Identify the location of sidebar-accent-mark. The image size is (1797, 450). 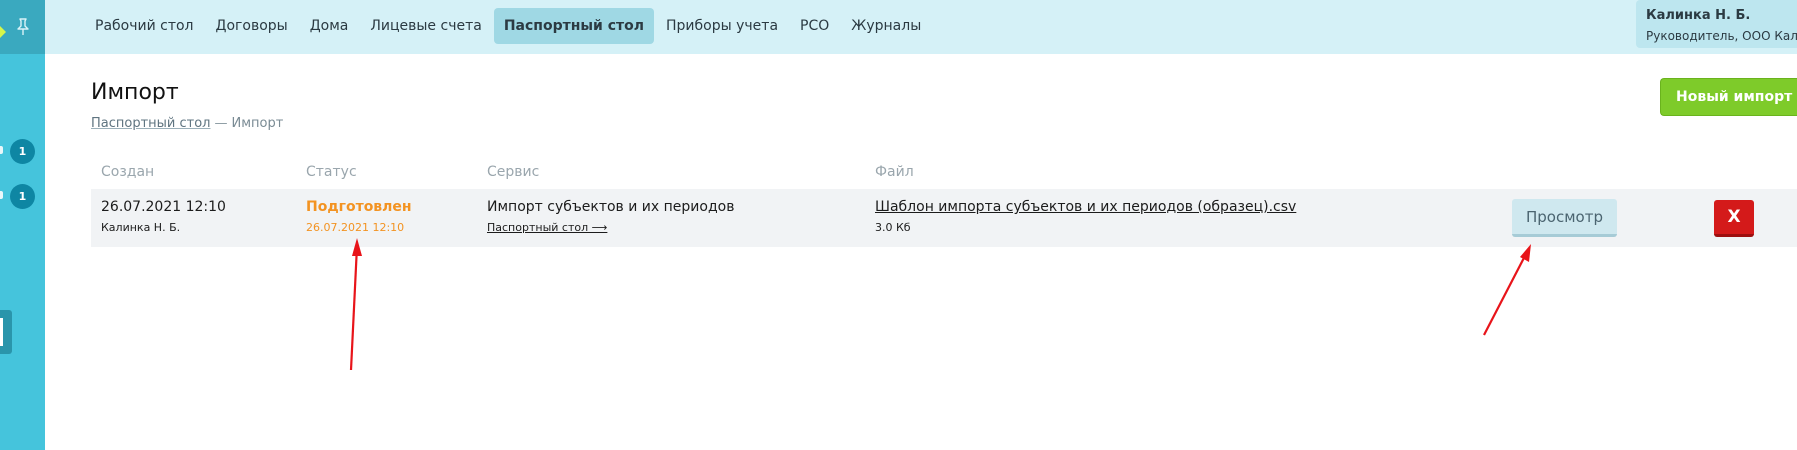
(3, 32).